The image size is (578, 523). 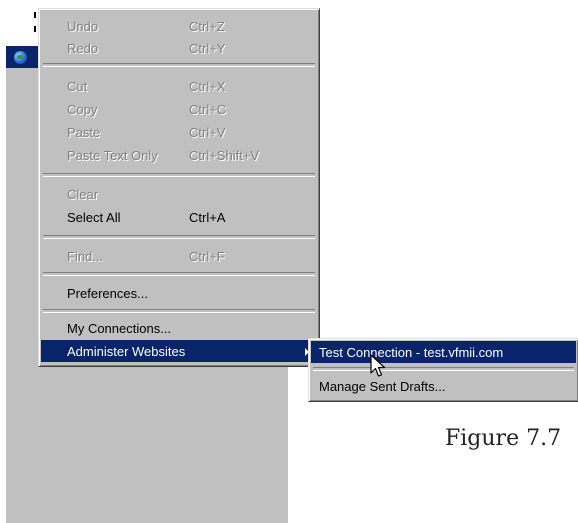 What do you see at coordinates (207, 256) in the screenshot?
I see `menu-item-shortcut: Ctrl+F` at bounding box center [207, 256].